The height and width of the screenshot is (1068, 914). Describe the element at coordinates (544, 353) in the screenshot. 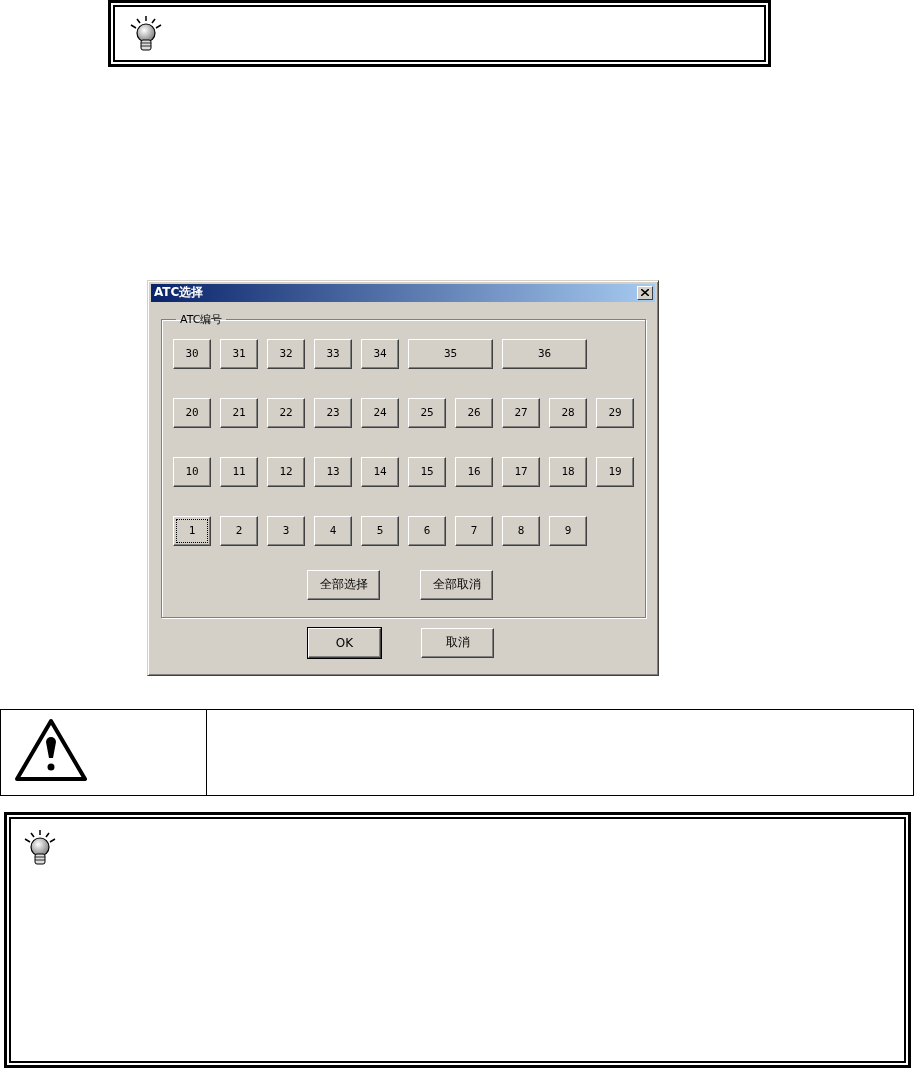

I see `number-button: 36` at that location.